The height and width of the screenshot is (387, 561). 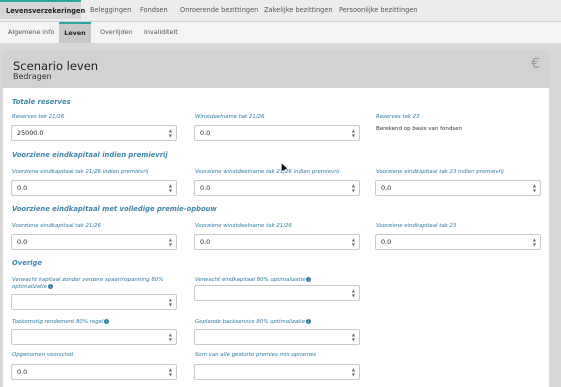 What do you see at coordinates (535, 64) in the screenshot?
I see `euro-icon: €` at bounding box center [535, 64].